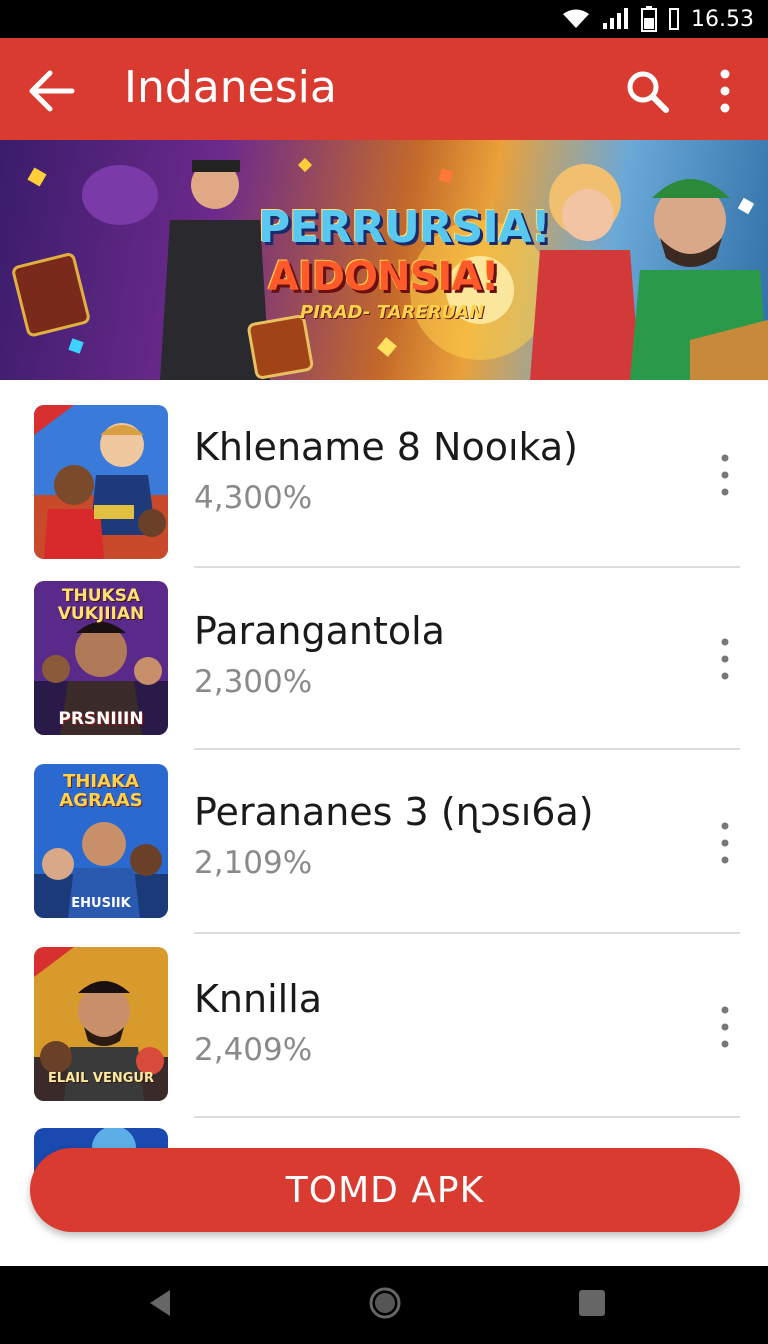  I want to click on back-arrow-icon, so click(52, 91).